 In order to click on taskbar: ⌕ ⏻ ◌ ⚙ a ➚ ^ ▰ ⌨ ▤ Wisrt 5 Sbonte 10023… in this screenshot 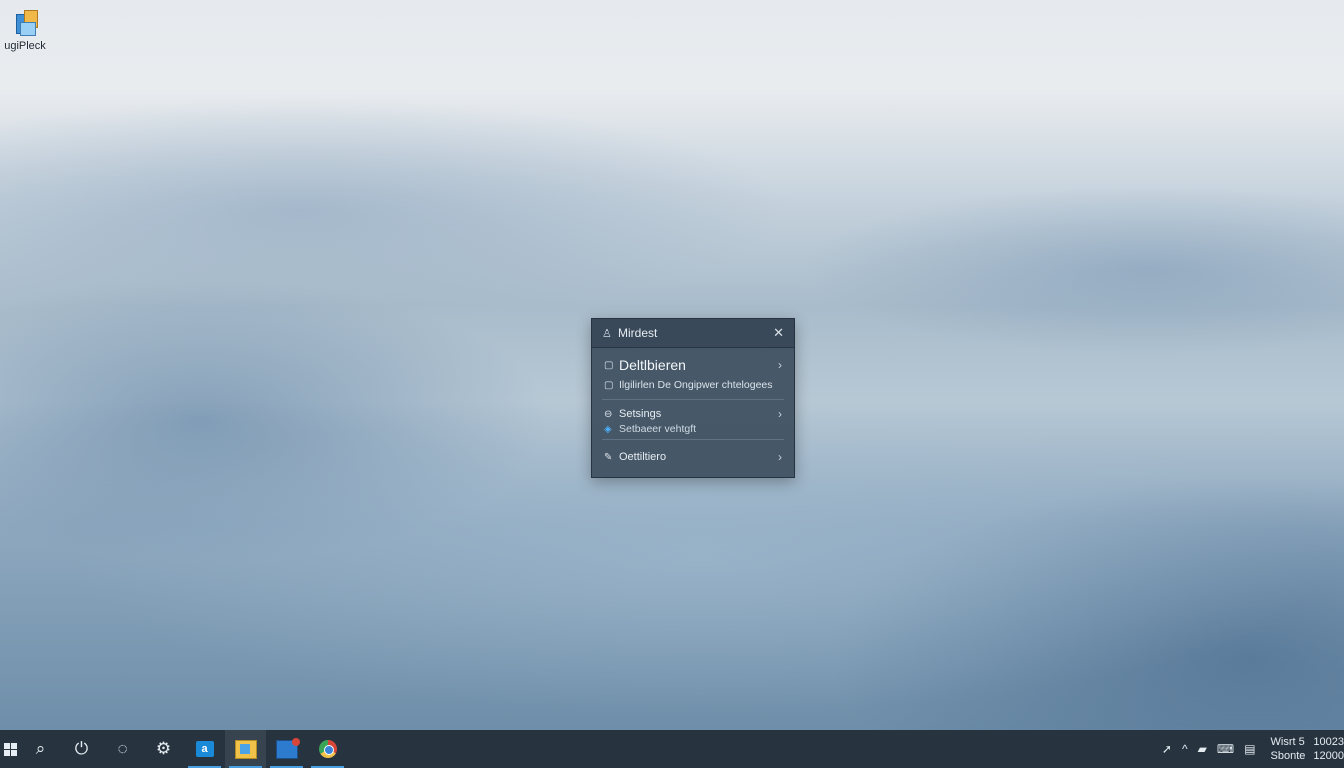, I will do `click(672, 749)`.